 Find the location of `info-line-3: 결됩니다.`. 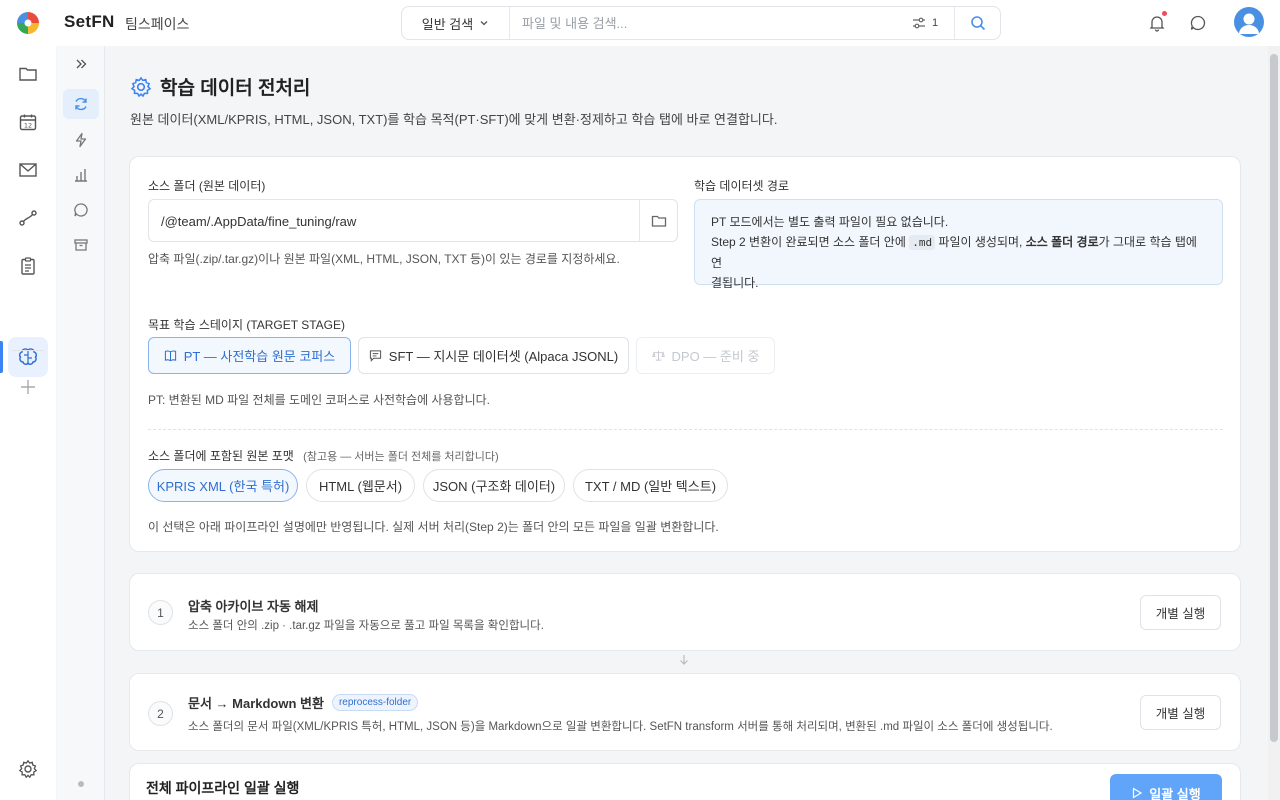

info-line-3: 결됩니다. is located at coordinates (735, 283).